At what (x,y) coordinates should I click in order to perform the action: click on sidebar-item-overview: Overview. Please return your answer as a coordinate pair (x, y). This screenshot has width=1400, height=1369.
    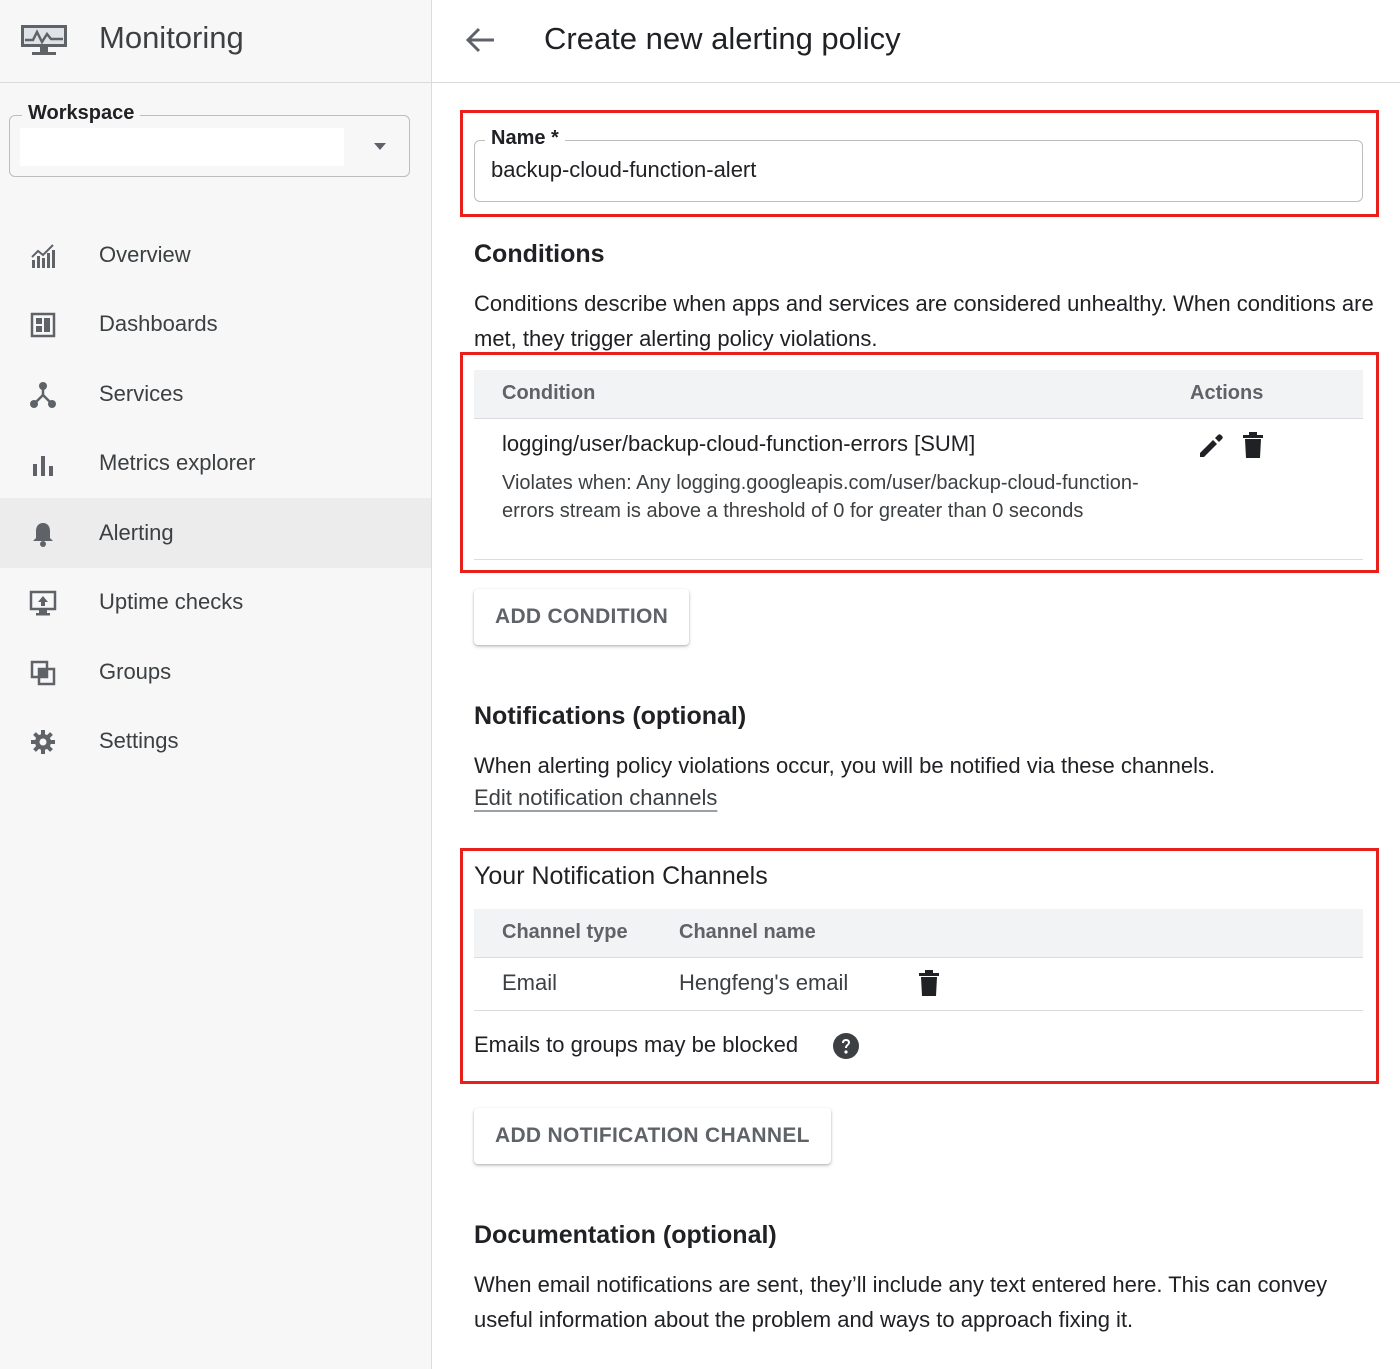
    Looking at the image, I should click on (215, 255).